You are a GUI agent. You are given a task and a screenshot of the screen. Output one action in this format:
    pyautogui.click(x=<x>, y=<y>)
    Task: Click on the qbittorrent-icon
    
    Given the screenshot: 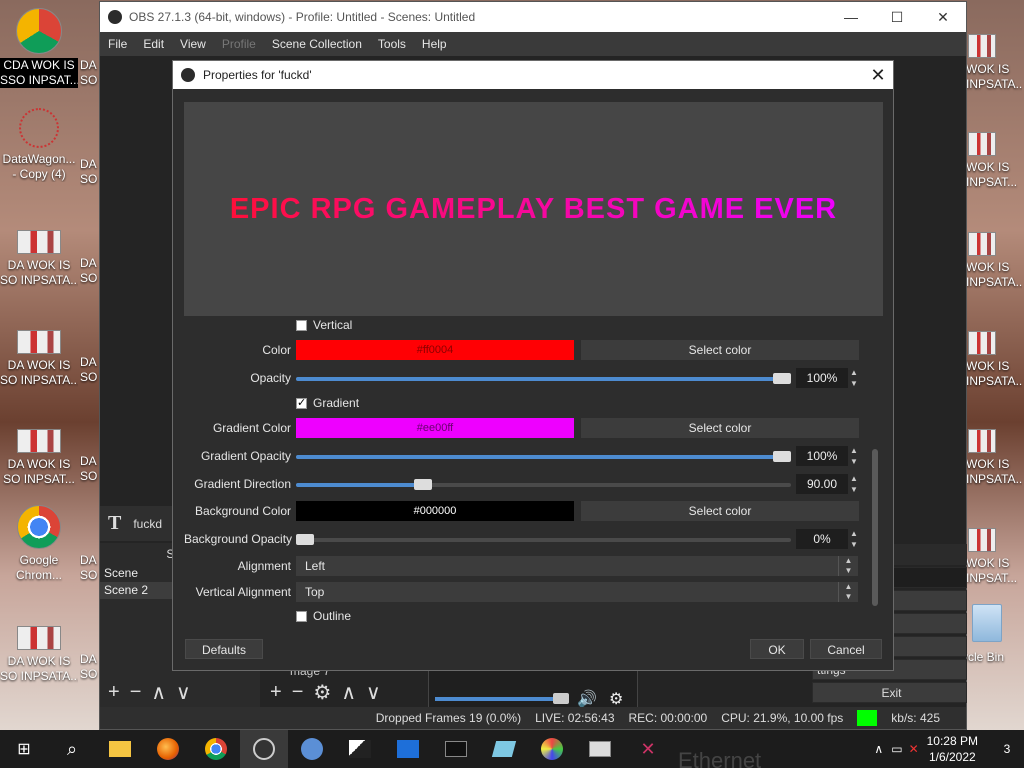 What is the action you would take?
    pyautogui.click(x=312, y=749)
    